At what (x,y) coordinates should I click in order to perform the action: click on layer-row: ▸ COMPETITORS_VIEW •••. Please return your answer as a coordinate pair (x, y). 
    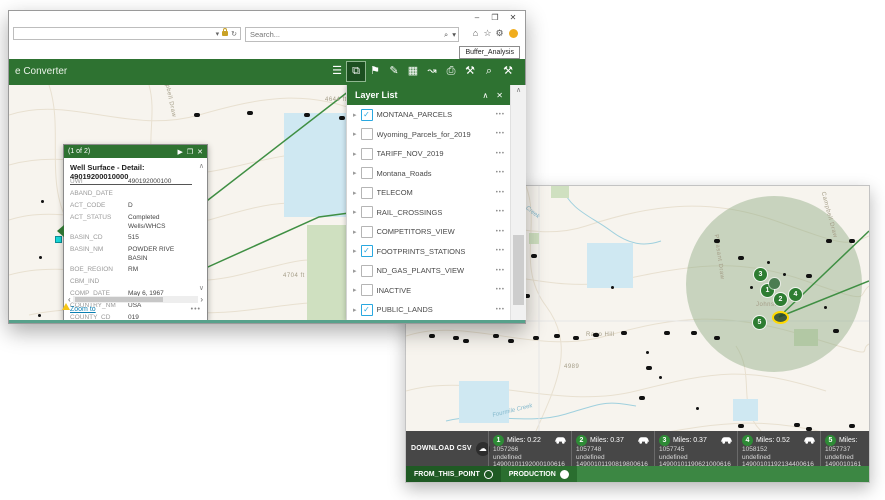
    Looking at the image, I should click on (429, 232).